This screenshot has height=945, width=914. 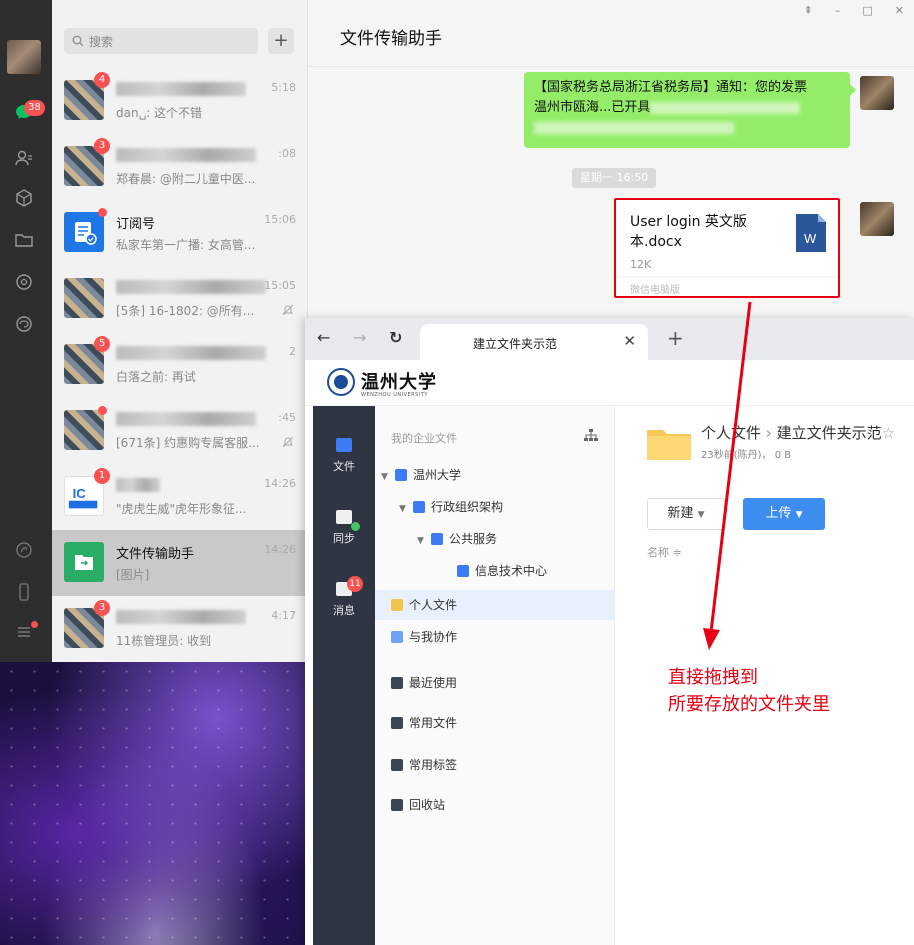 I want to click on tree-node-label: 行政组织架构, so click(x=467, y=507).